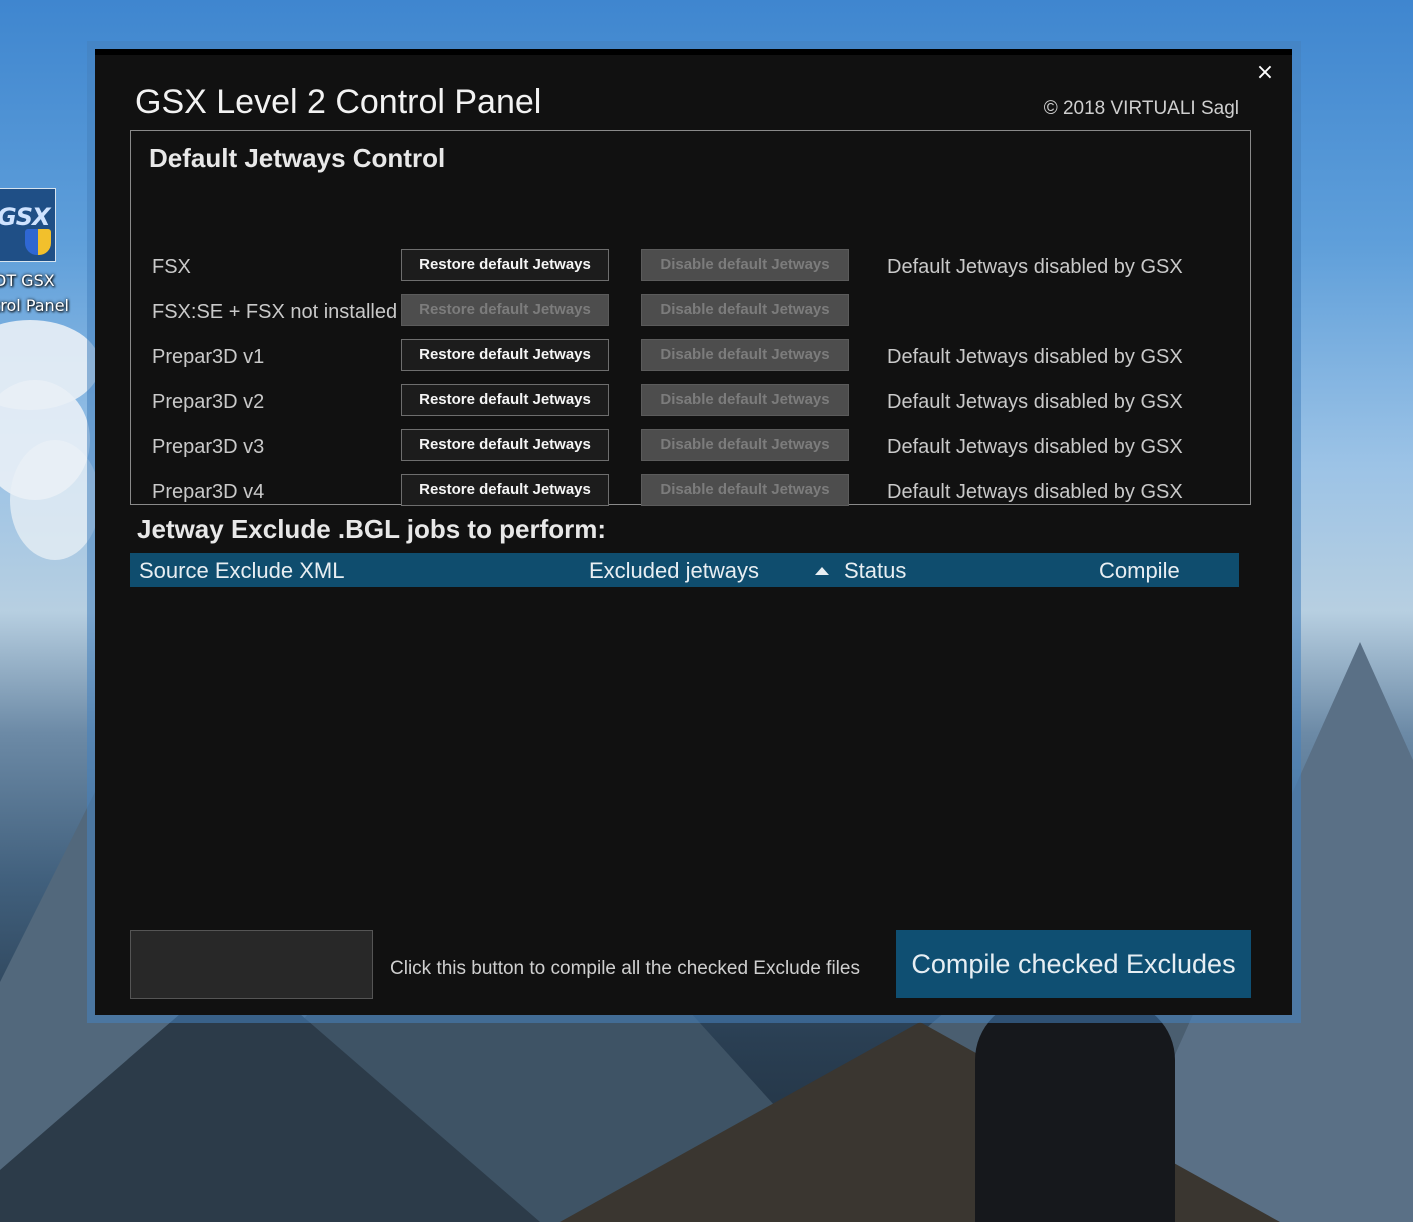 The width and height of the screenshot is (1413, 1222). I want to click on jobs-title: Jetway Exclude .BGL jobs to perform:, so click(372, 529).